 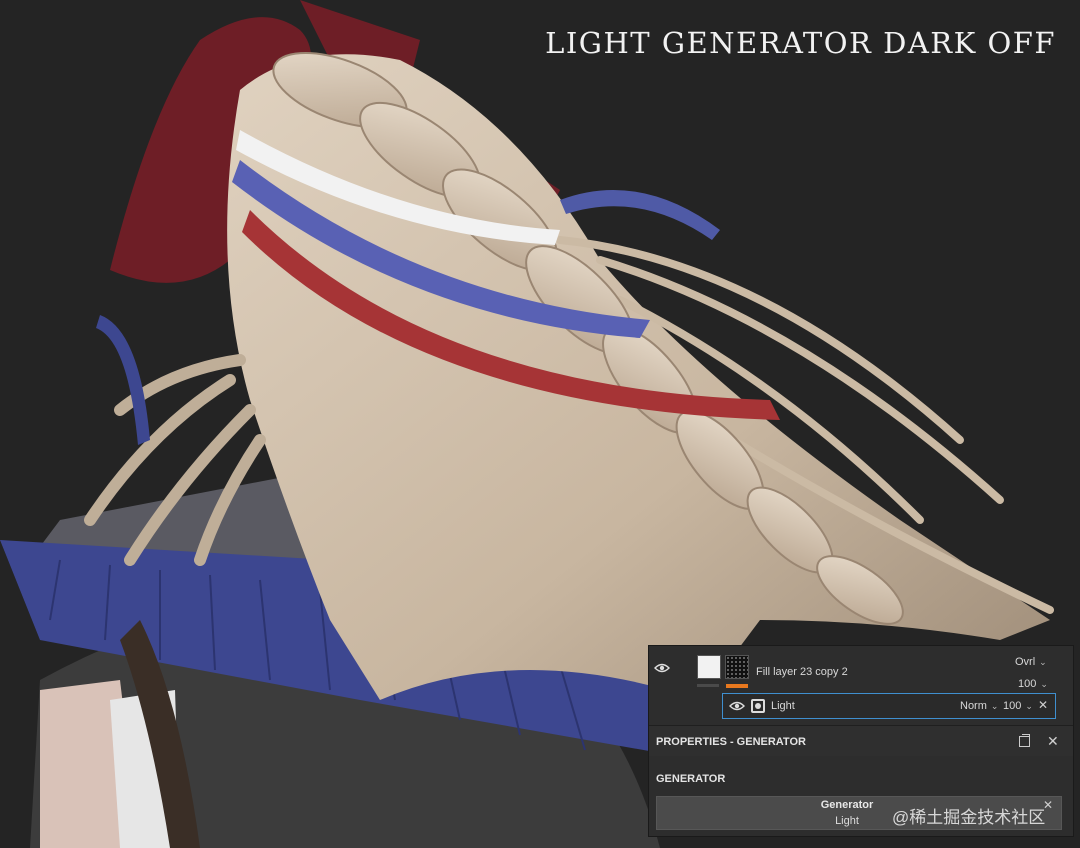 What do you see at coordinates (1053, 741) in the screenshot?
I see `close-icon: ✕` at bounding box center [1053, 741].